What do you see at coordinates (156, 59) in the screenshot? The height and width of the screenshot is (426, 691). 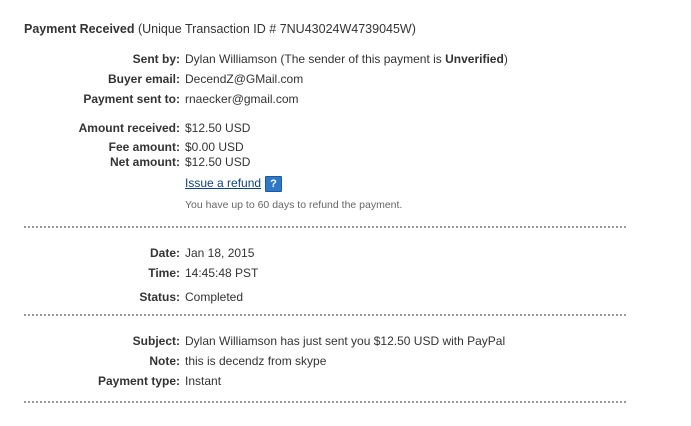 I see `sent-by-label: Sent by:` at bounding box center [156, 59].